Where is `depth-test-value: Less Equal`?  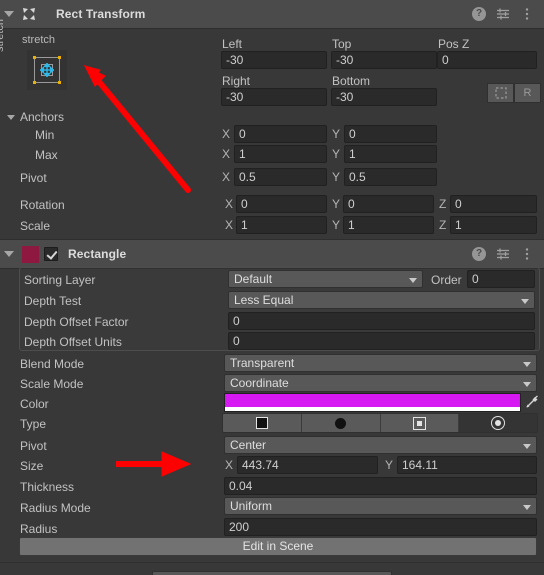
depth-test-value: Less Equal is located at coordinates (264, 300).